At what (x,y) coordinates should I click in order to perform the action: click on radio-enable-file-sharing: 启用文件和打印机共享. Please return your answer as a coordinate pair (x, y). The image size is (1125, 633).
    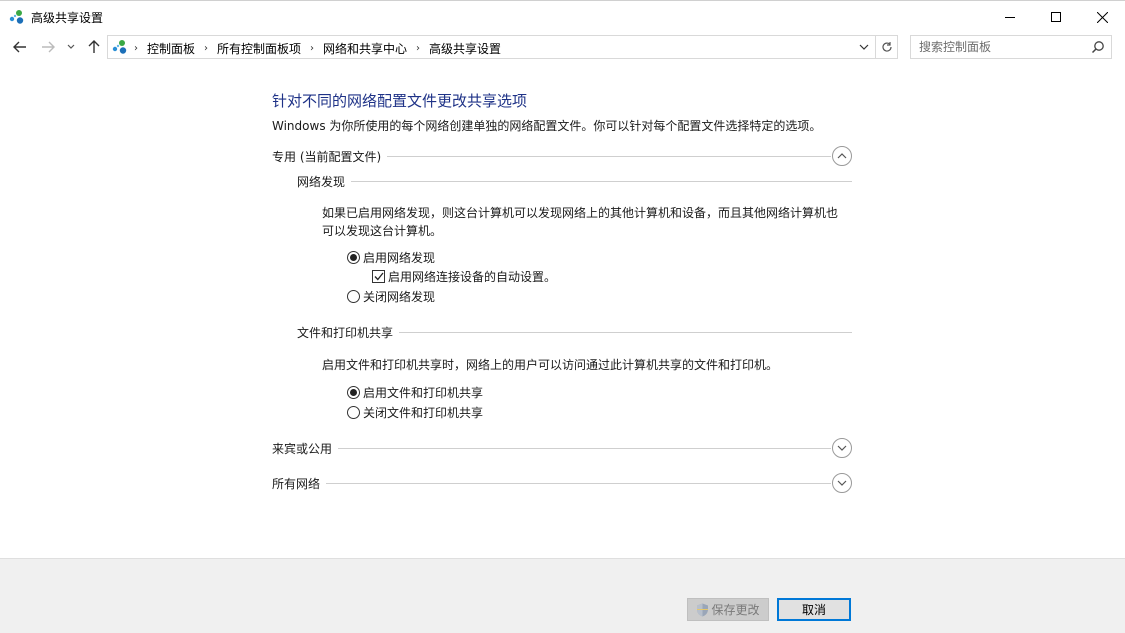
    Looking at the image, I should click on (415, 392).